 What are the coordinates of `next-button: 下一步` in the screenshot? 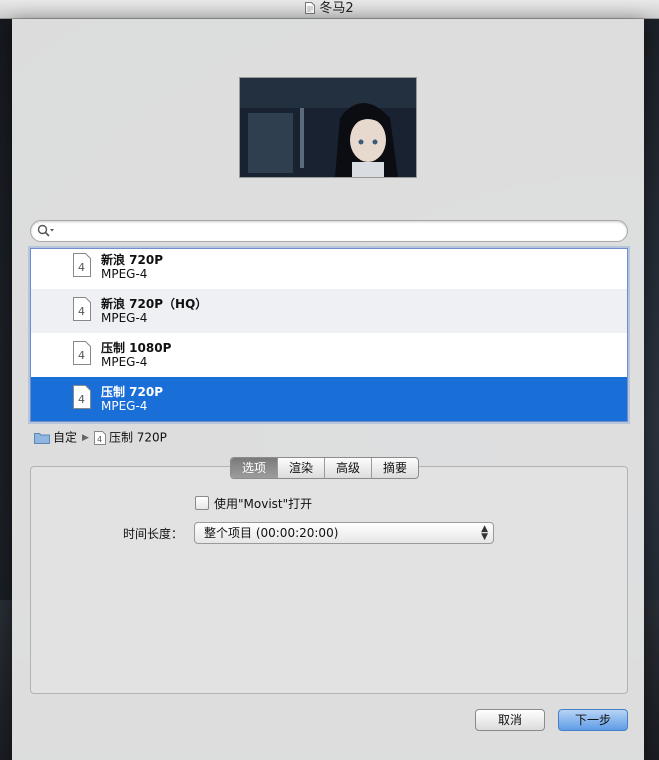 It's located at (593, 720).